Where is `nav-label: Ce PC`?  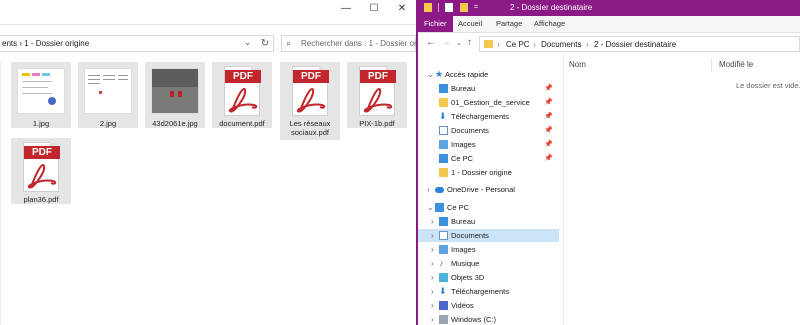
nav-label: Ce PC is located at coordinates (458, 207).